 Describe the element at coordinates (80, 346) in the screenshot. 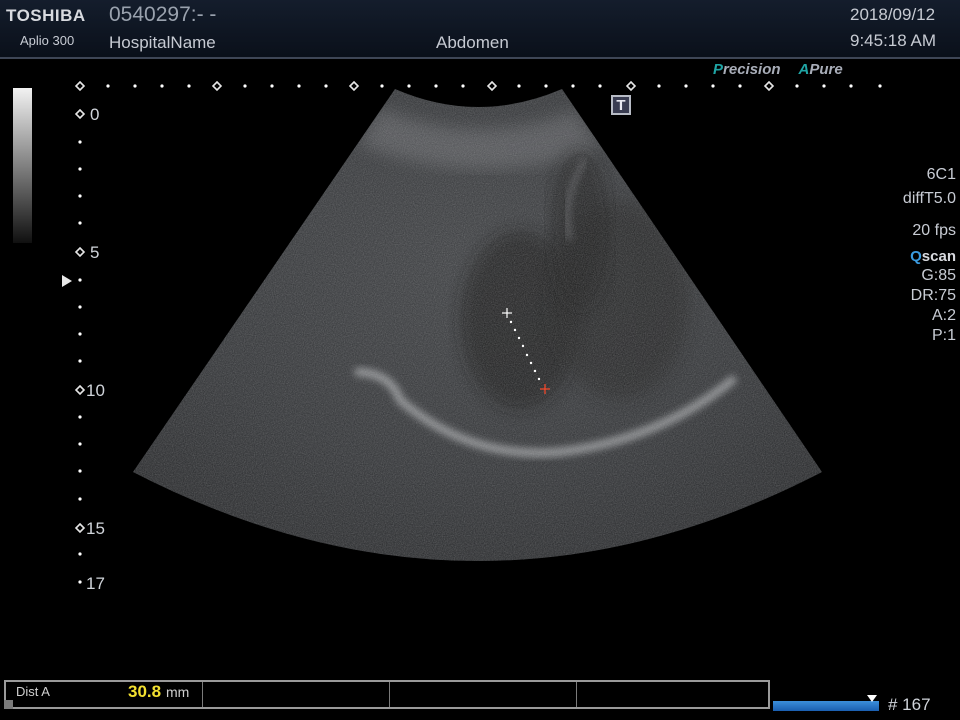

I see `depth-scale-ticks` at that location.